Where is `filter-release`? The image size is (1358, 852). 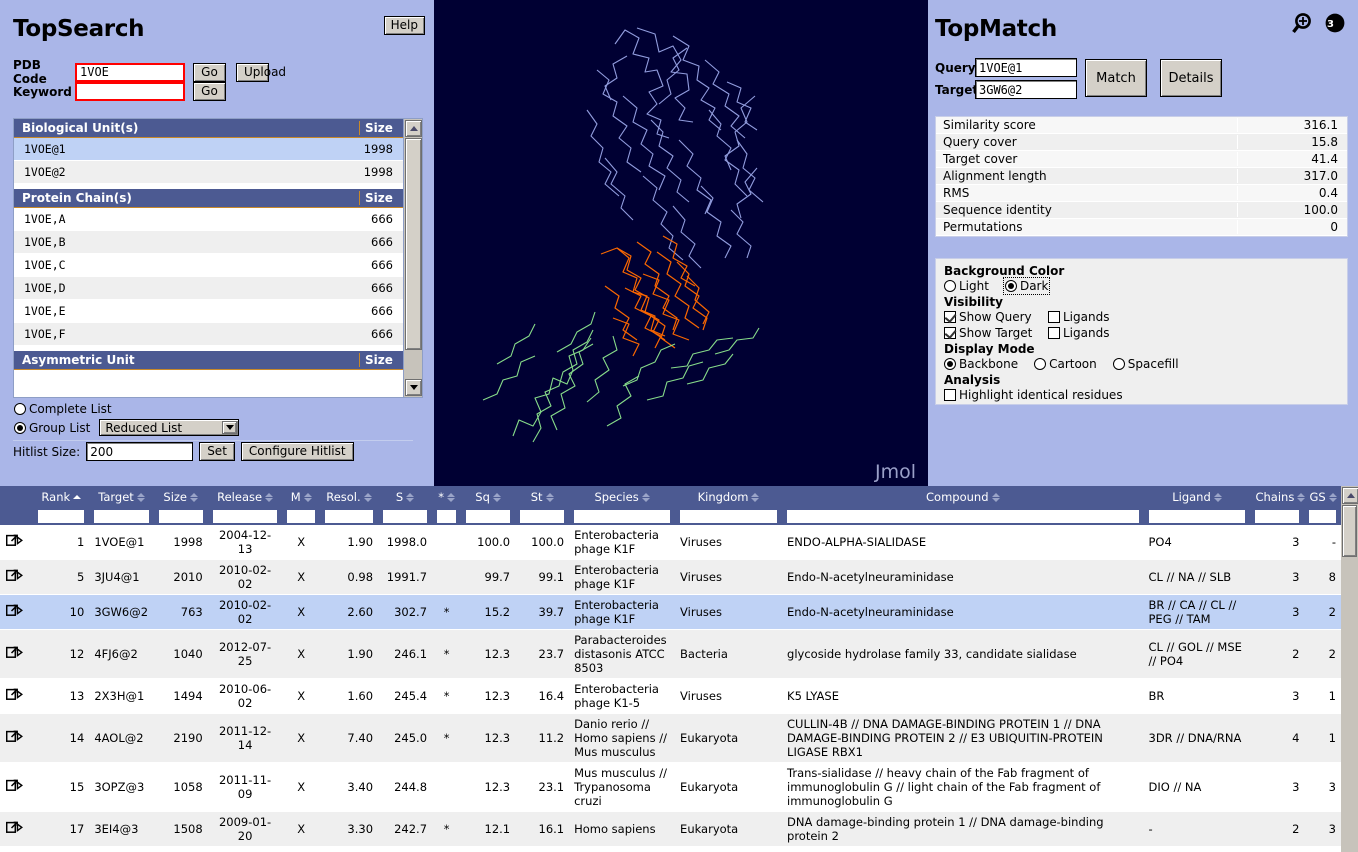 filter-release is located at coordinates (245, 515).